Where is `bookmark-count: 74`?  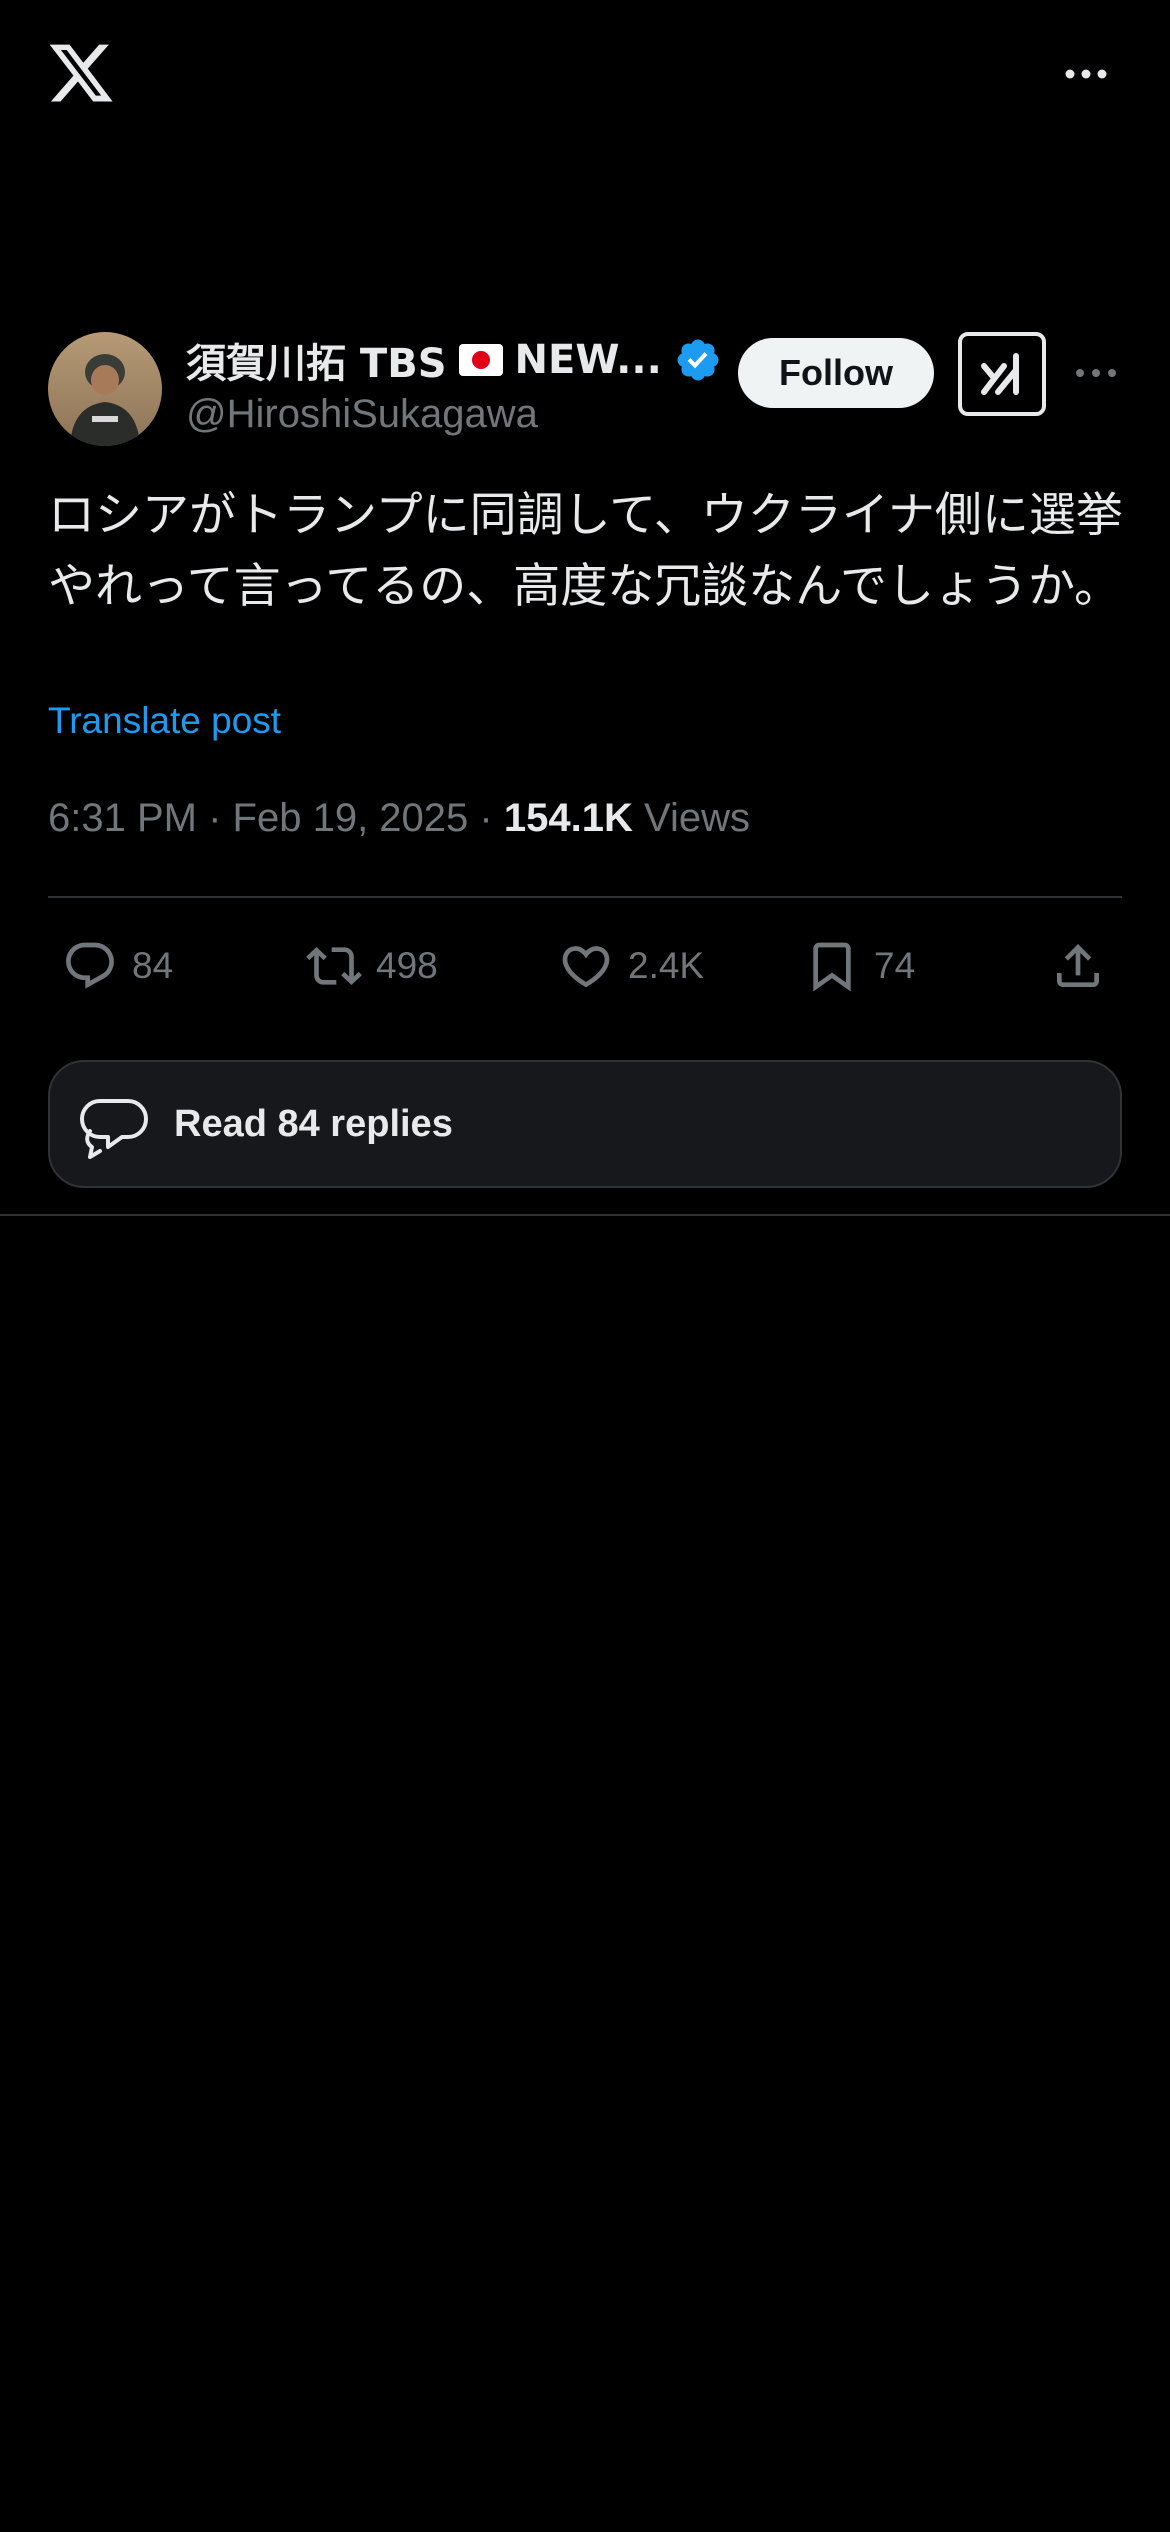
bookmark-count: 74 is located at coordinates (895, 965).